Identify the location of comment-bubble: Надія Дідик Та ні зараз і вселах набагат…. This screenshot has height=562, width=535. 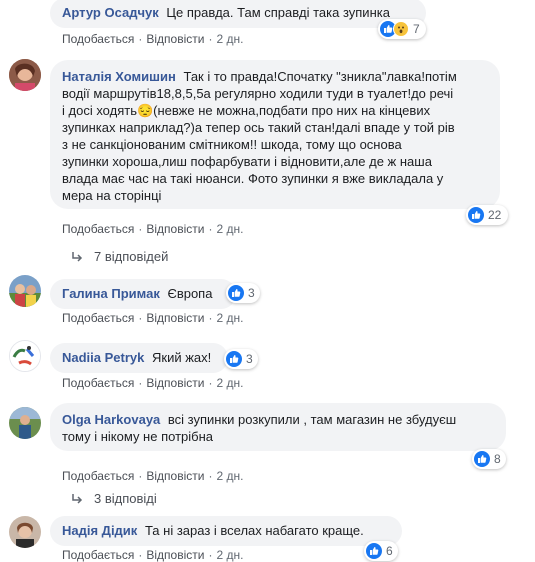
(226, 531).